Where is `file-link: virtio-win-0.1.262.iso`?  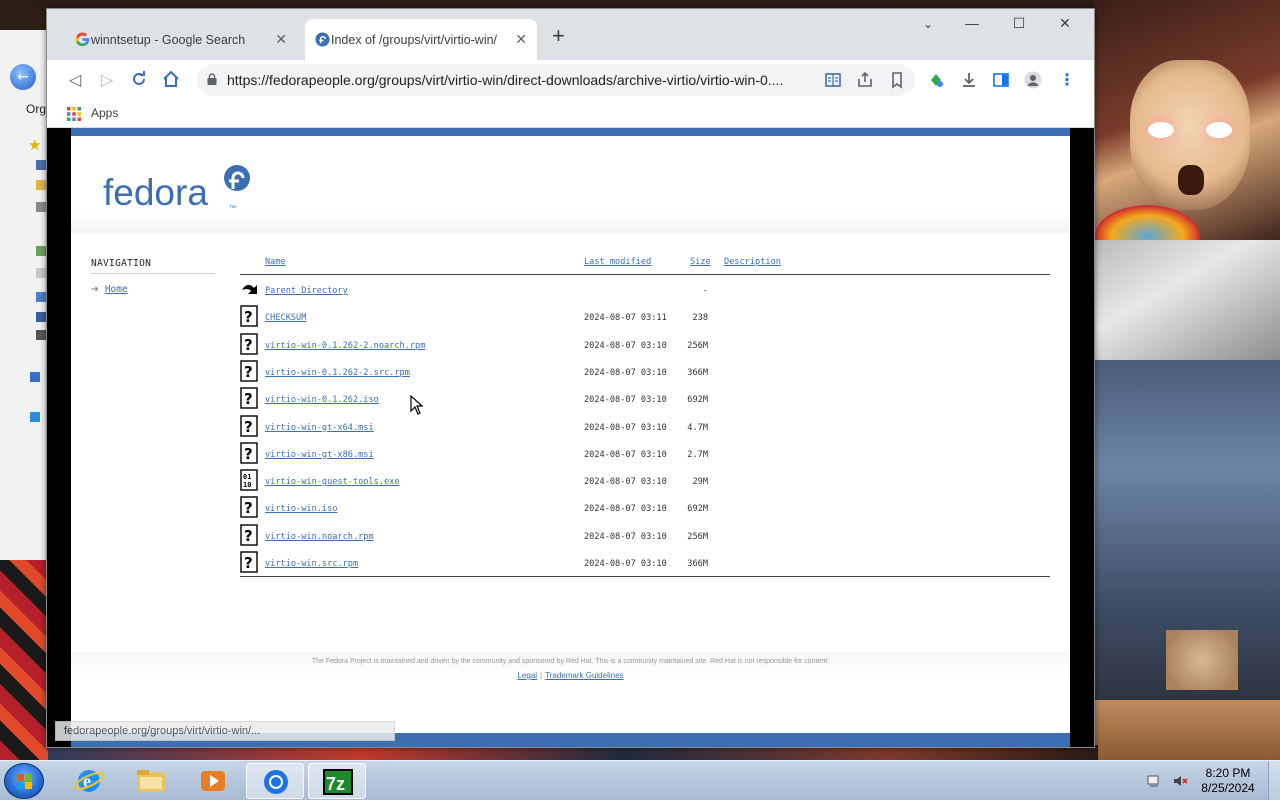
file-link: virtio-win-0.1.262.iso is located at coordinates (322, 400).